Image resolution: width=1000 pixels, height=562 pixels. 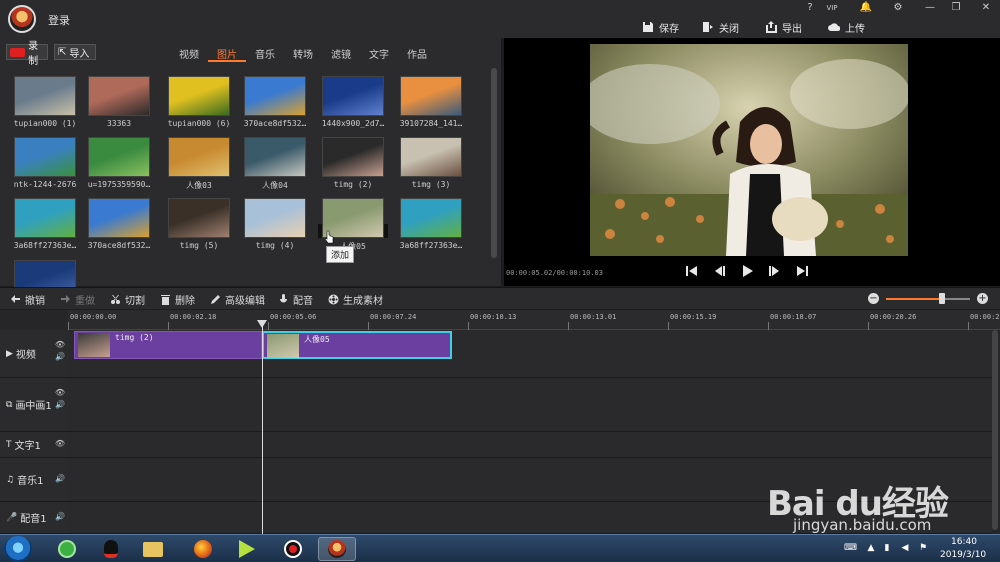 What do you see at coordinates (803, 271) in the screenshot?
I see `skip-end-icon` at bounding box center [803, 271].